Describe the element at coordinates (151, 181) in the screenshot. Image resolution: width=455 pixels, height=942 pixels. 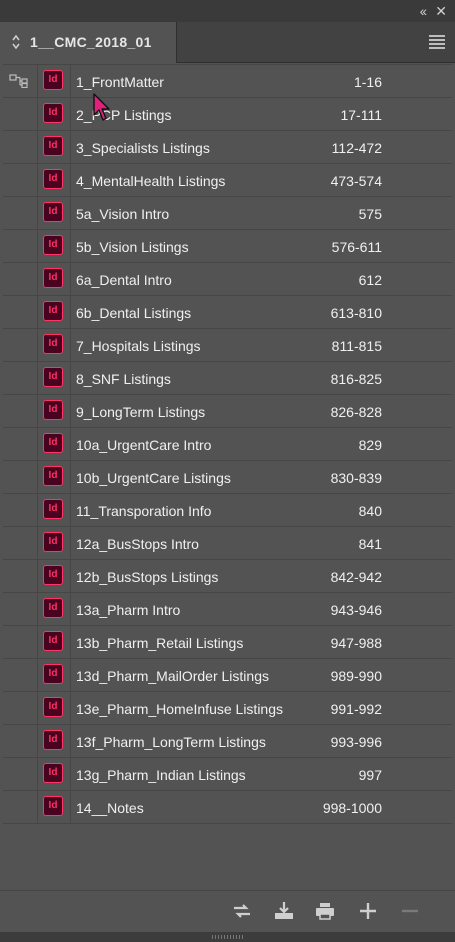
I see `document-name: 4_MentalHealth Listings` at that location.